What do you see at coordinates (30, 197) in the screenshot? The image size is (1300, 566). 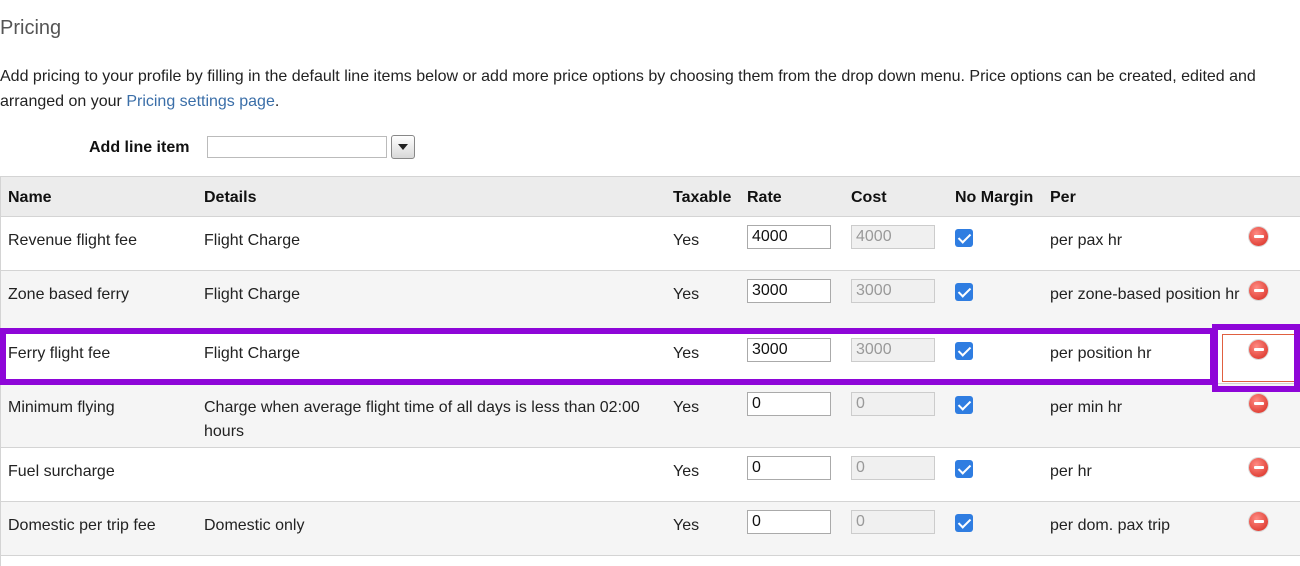 I see `header-name: Name` at bounding box center [30, 197].